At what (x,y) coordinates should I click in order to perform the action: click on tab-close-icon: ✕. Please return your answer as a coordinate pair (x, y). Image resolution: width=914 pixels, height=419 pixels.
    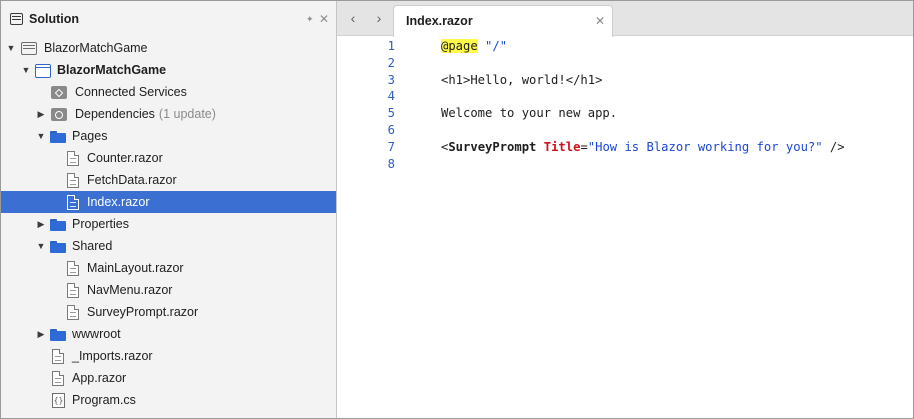
    Looking at the image, I should click on (600, 21).